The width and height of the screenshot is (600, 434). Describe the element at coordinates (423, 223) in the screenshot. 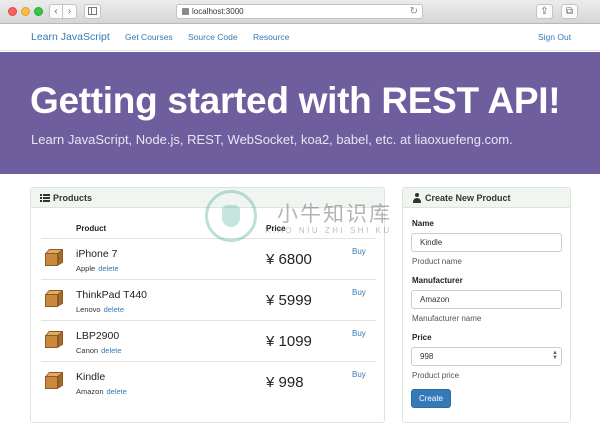

I see `name-label: Name` at that location.